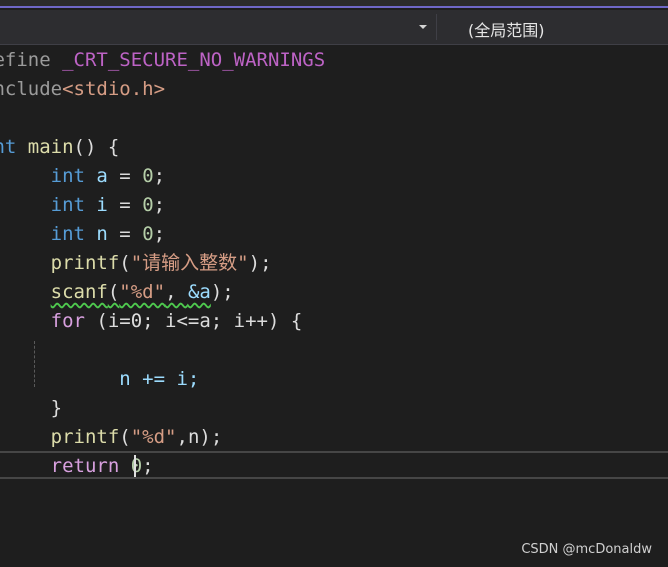 This screenshot has height=567, width=668. I want to click on code-punctuation: ,, so click(176, 292).